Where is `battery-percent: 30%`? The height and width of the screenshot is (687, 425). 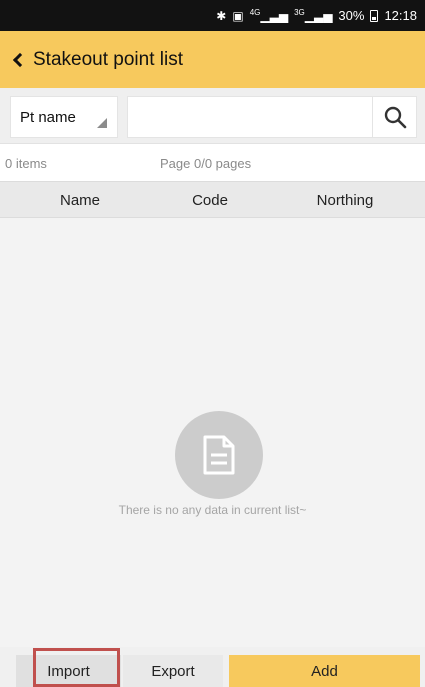 battery-percent: 30% is located at coordinates (351, 15).